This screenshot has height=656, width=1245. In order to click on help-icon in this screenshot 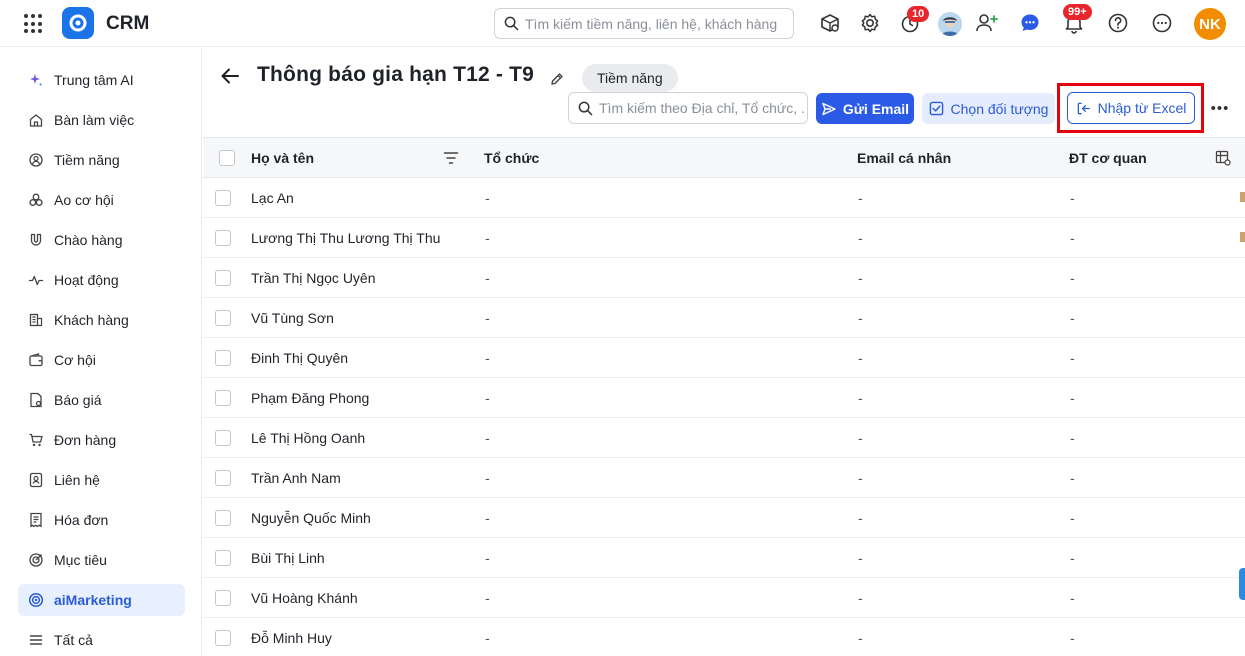, I will do `click(1118, 23)`.